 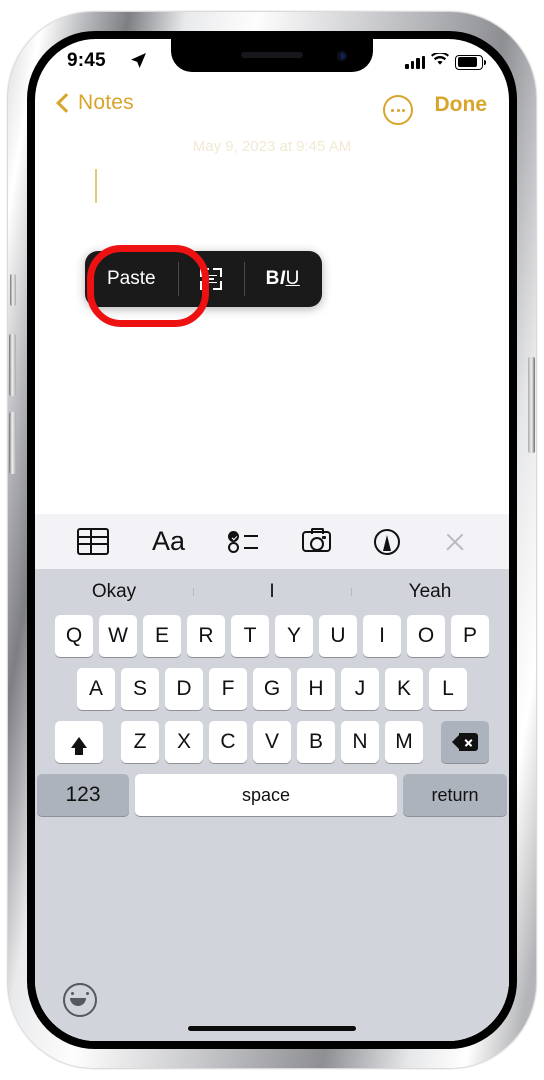 I want to click on ellipsis-circle-icon, so click(x=398, y=110).